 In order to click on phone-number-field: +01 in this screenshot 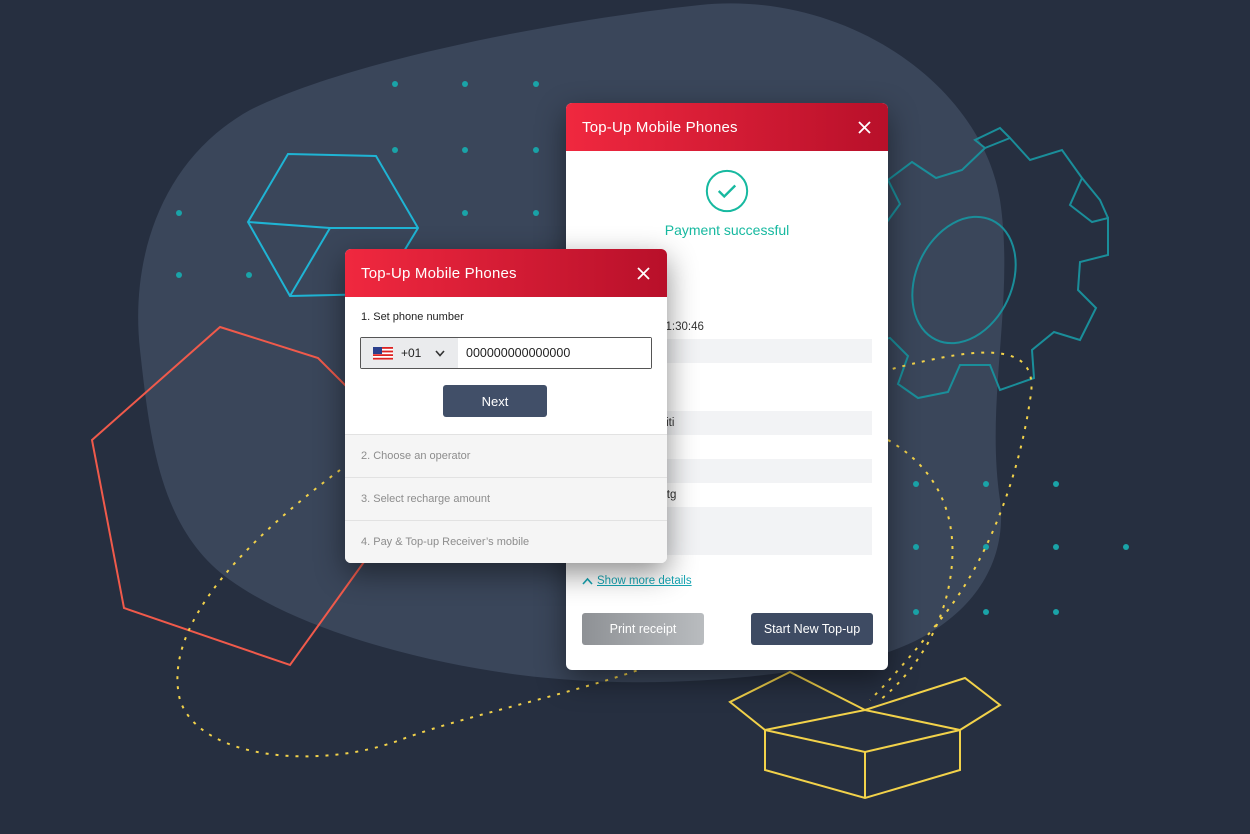, I will do `click(506, 353)`.